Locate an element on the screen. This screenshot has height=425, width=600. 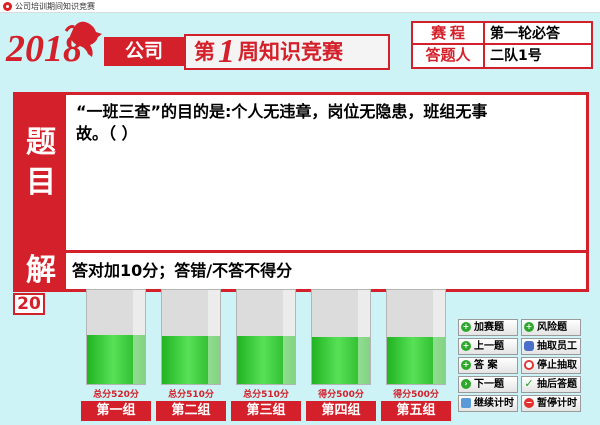
stop-draw-button: ● 停止抽取 is located at coordinates (551, 365).